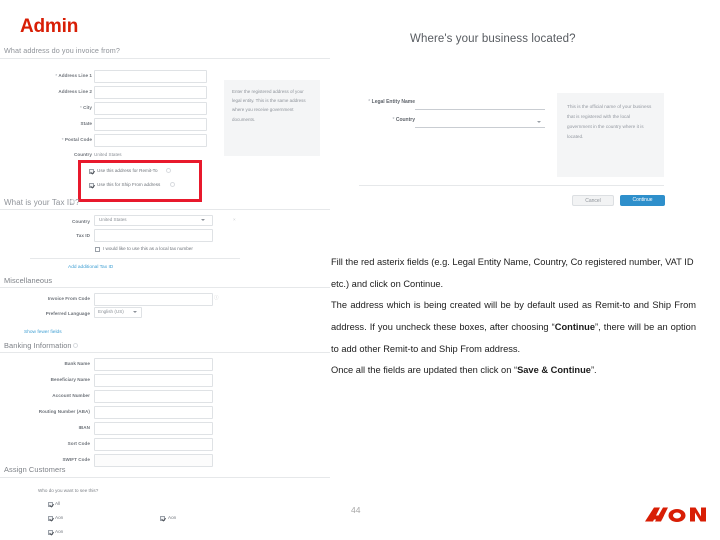  I want to click on info-icon-invoice-from-code: ⓘ, so click(216, 298).